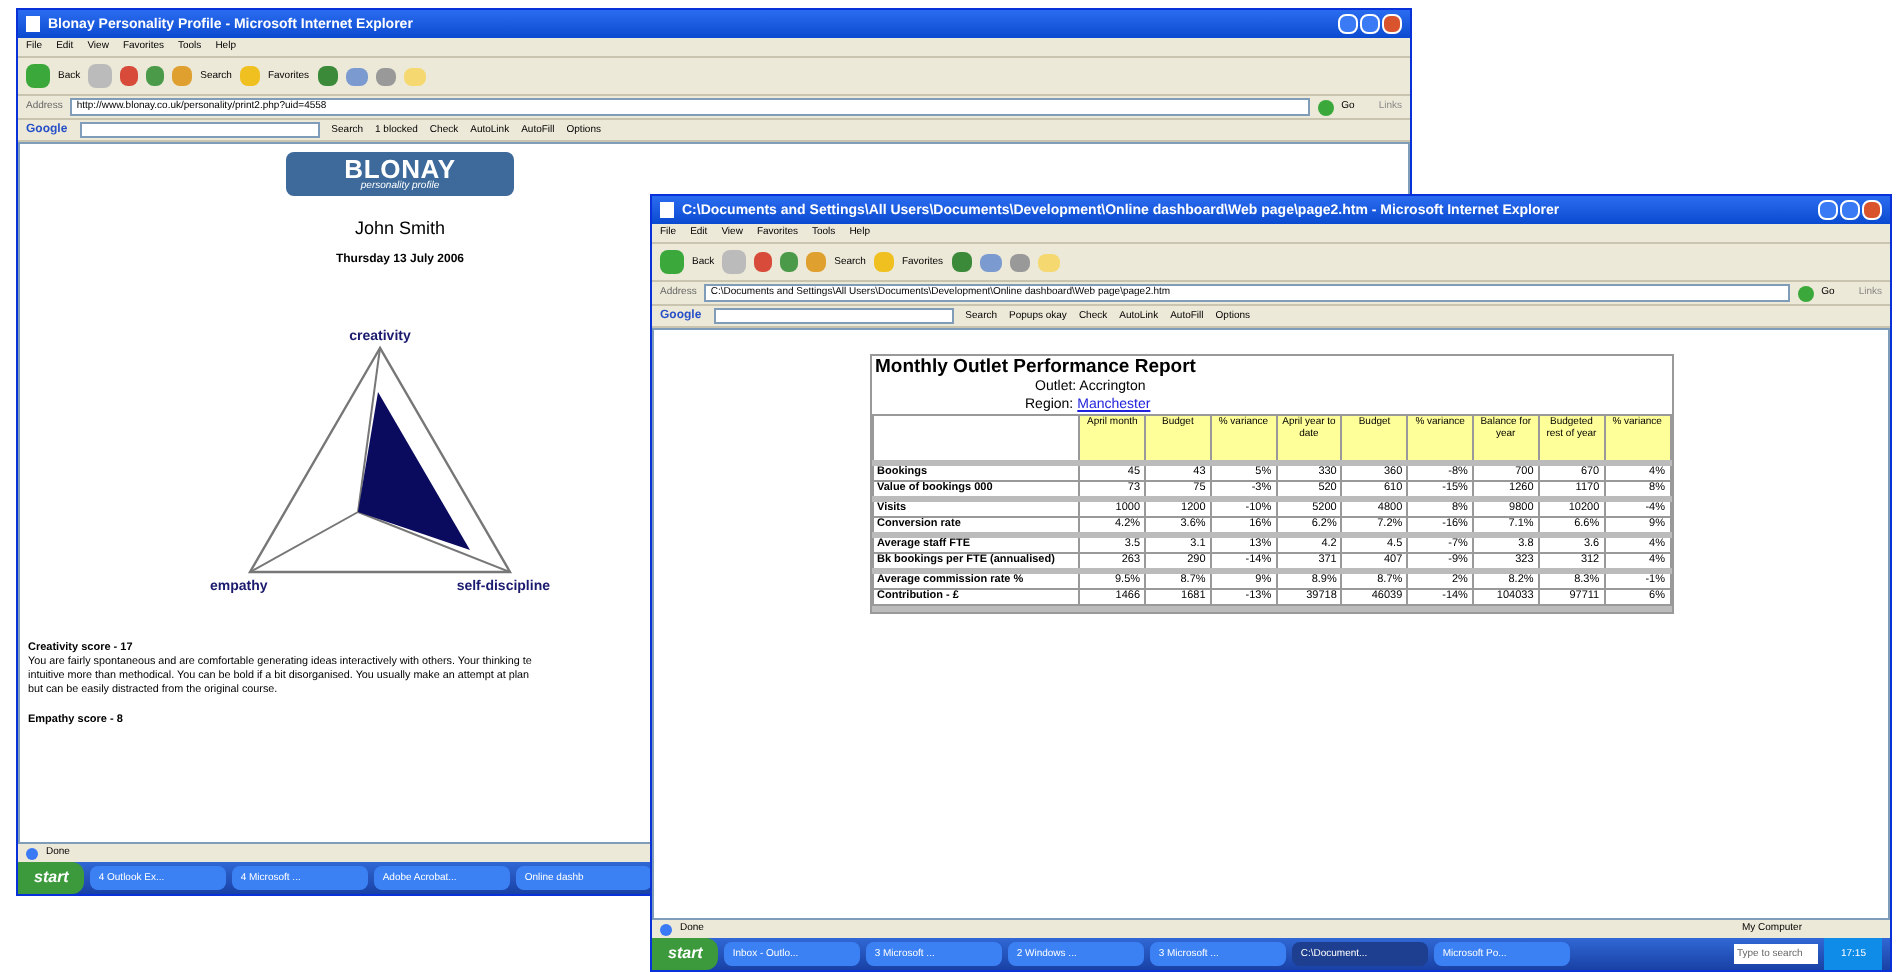 This screenshot has height=972, width=1896. I want to click on person-name: John Smith, so click(400, 229).